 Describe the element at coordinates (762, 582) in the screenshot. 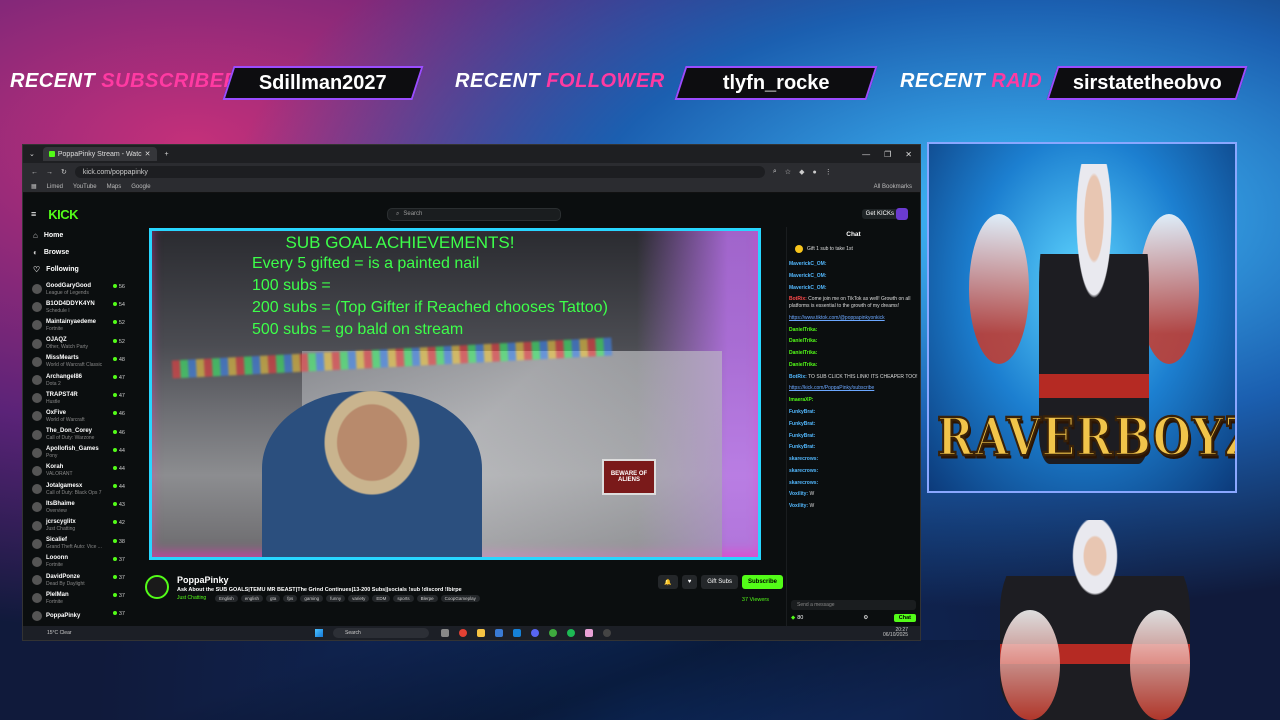

I see `subscribe-button: Subscribe` at that location.